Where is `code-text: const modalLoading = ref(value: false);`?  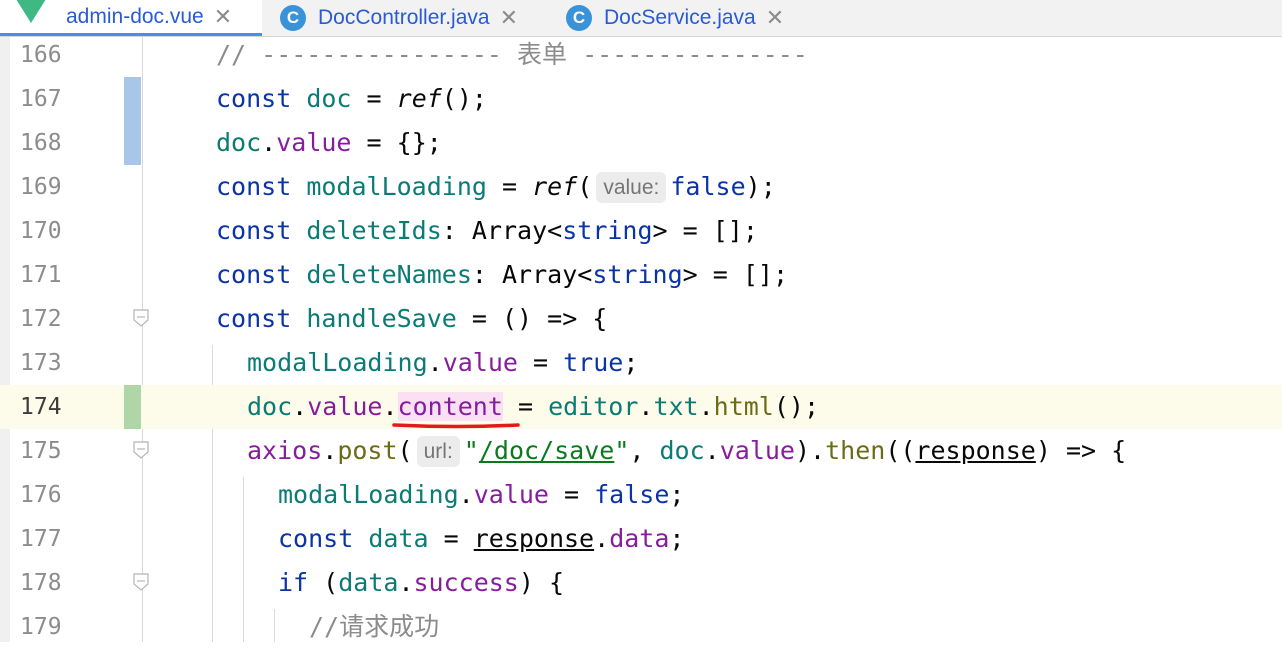
code-text: const modalLoading = ref(value: false); is located at coordinates (496, 187).